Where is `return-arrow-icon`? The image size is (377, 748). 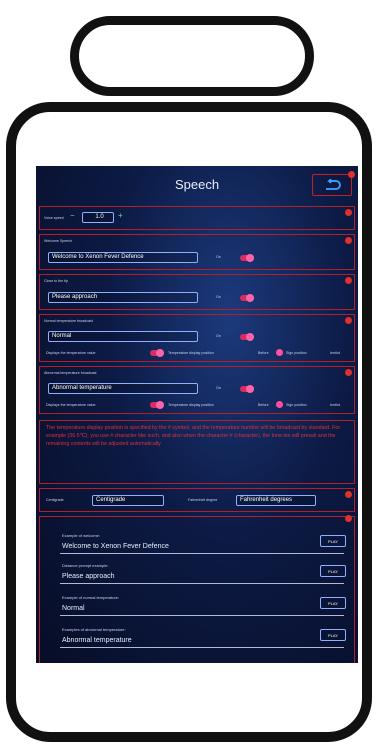 return-arrow-icon is located at coordinates (333, 184).